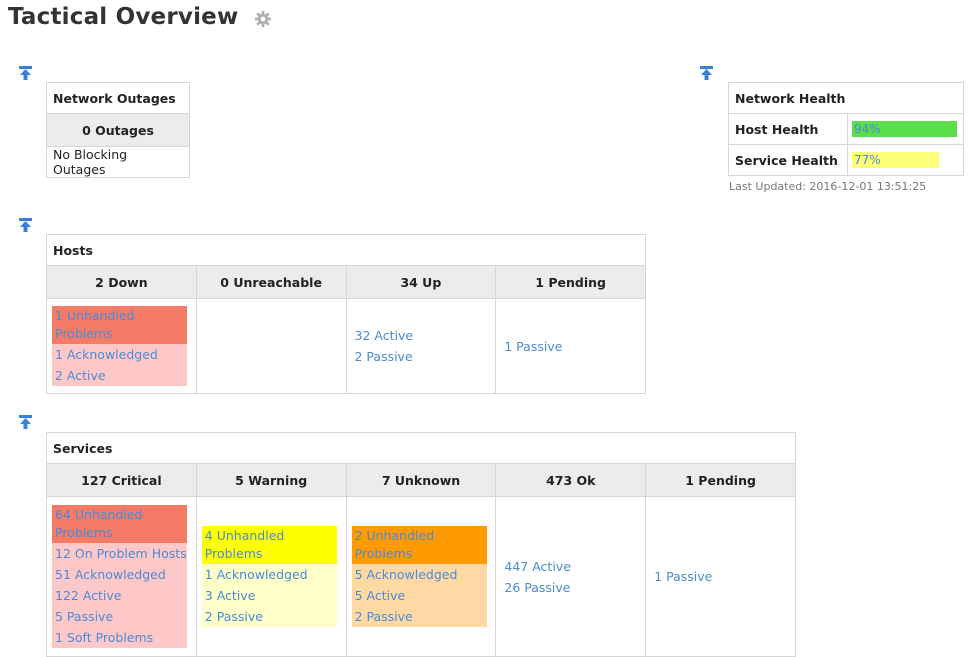  I want to click on collapse-hosts-icon, so click(25, 225).